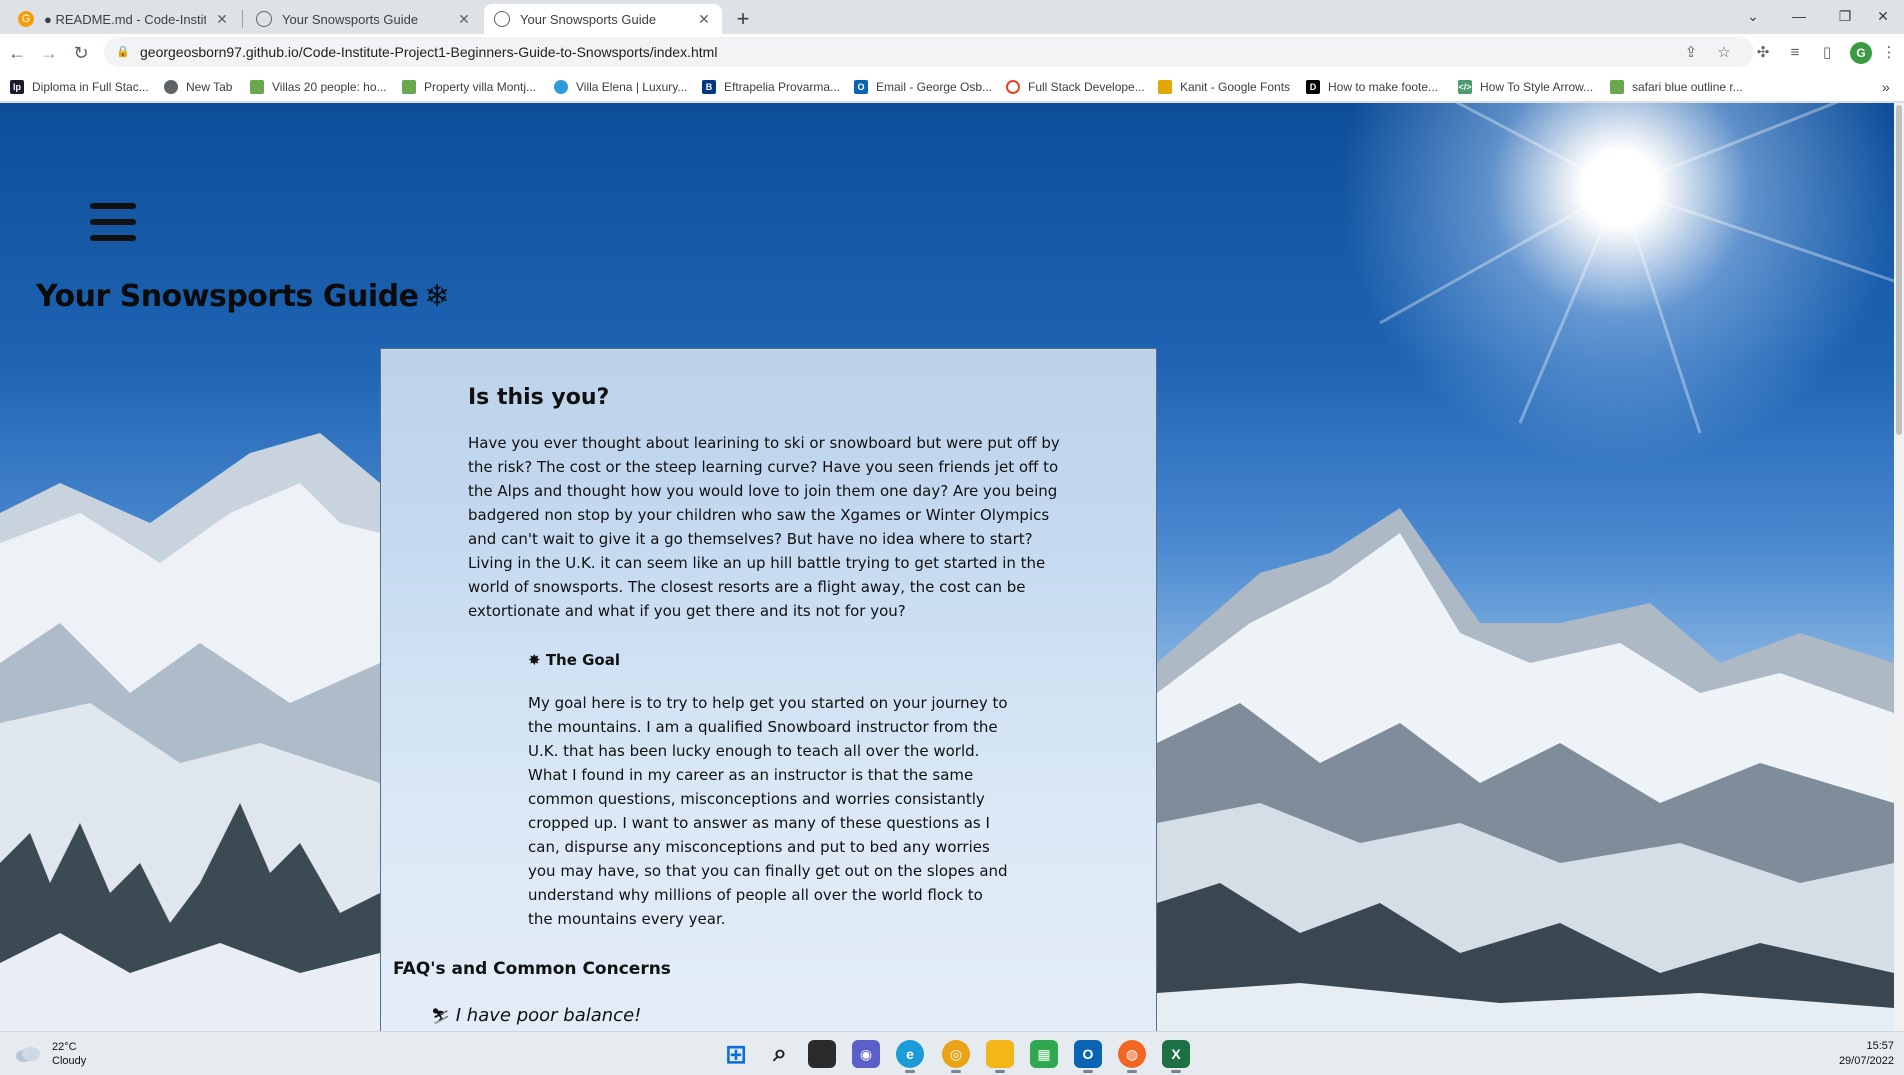 The height and width of the screenshot is (1075, 1904). What do you see at coordinates (1617, 87) in the screenshot?
I see `sparkle-icon` at bounding box center [1617, 87].